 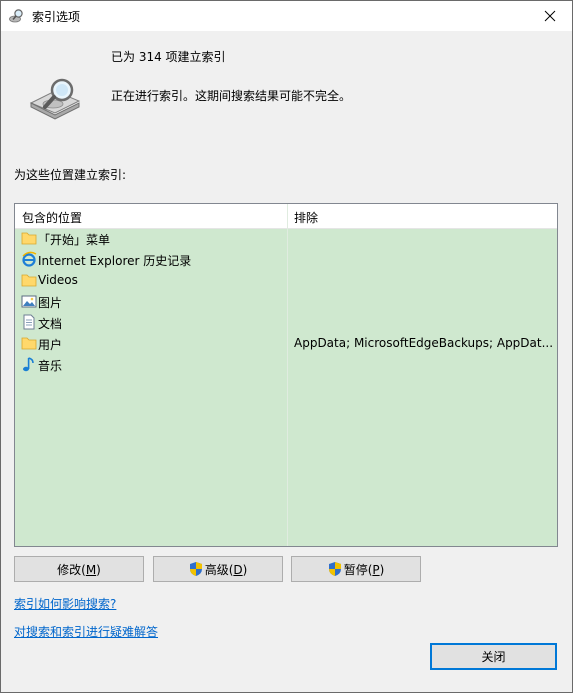 What do you see at coordinates (115, 261) in the screenshot?
I see `location-name: Internet Explorer 历史记录` at bounding box center [115, 261].